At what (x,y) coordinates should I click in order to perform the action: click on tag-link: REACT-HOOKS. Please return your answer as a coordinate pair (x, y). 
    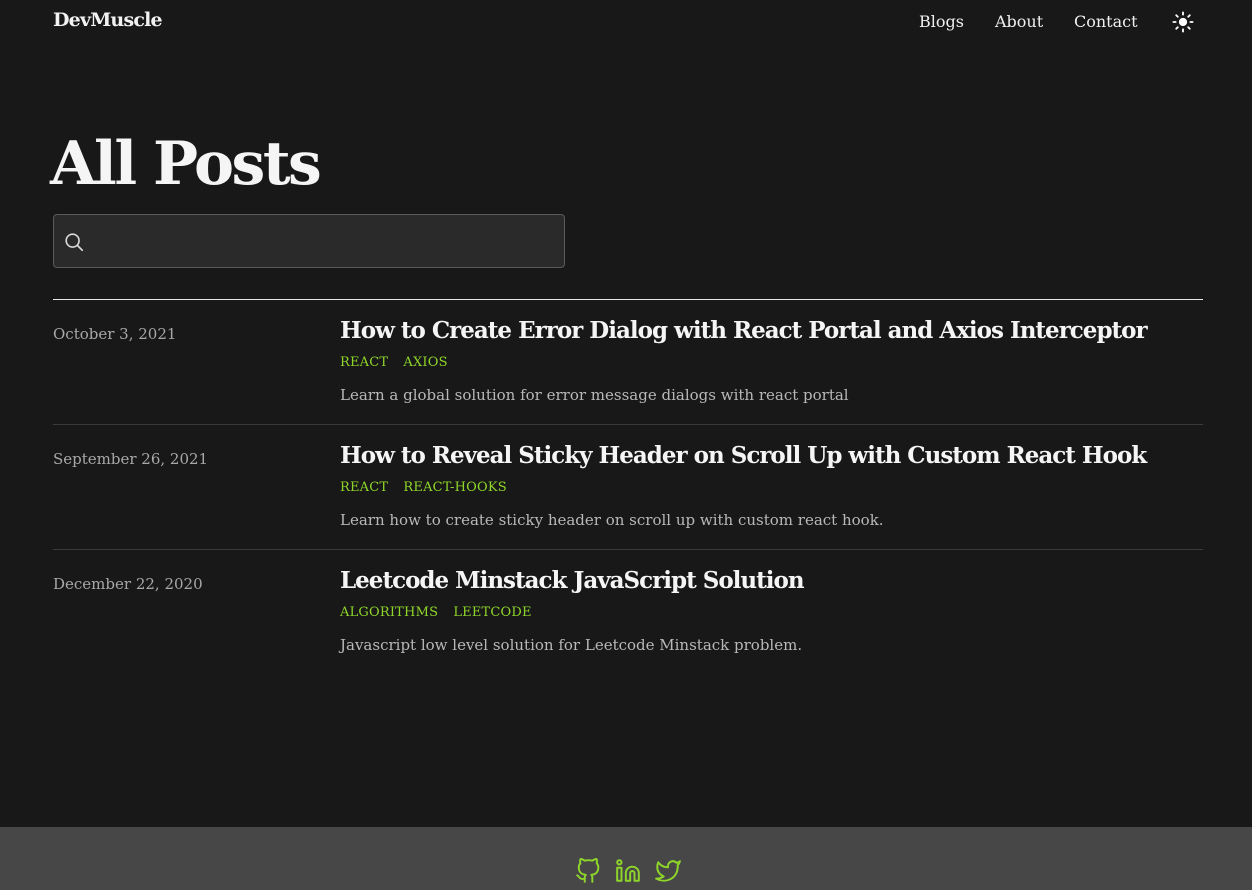
    Looking at the image, I should click on (454, 487).